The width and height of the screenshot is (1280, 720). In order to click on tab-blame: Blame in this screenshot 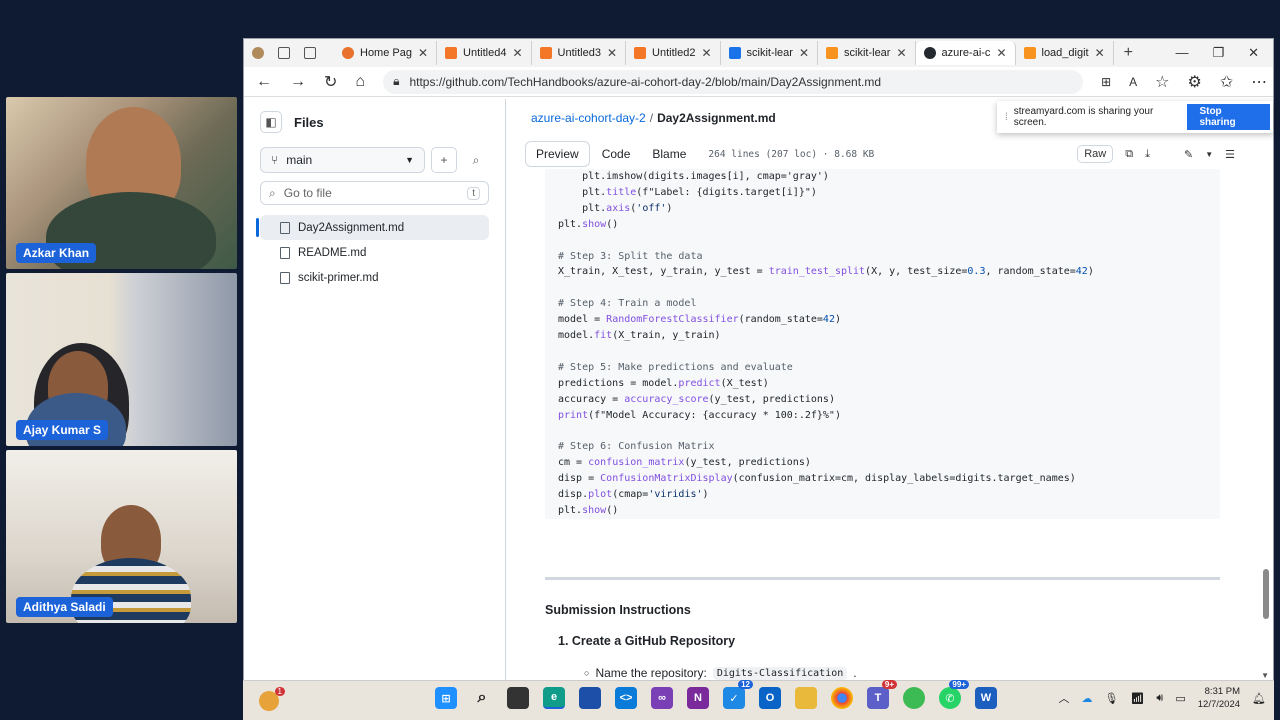, I will do `click(669, 154)`.